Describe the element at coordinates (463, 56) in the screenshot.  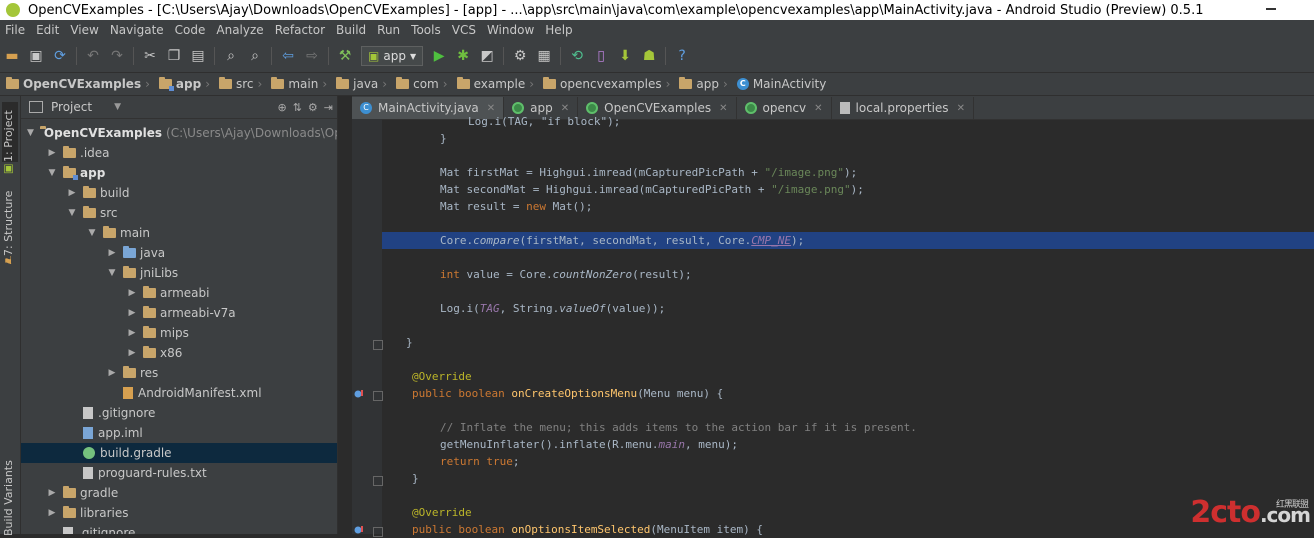
I see `debug-icon: ✱` at that location.